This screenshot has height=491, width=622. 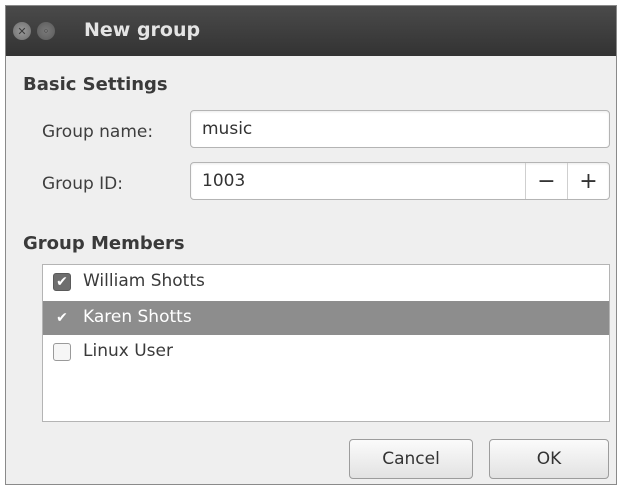 What do you see at coordinates (95, 84) in the screenshot?
I see `basic-settings-heading: Basic Settings` at bounding box center [95, 84].